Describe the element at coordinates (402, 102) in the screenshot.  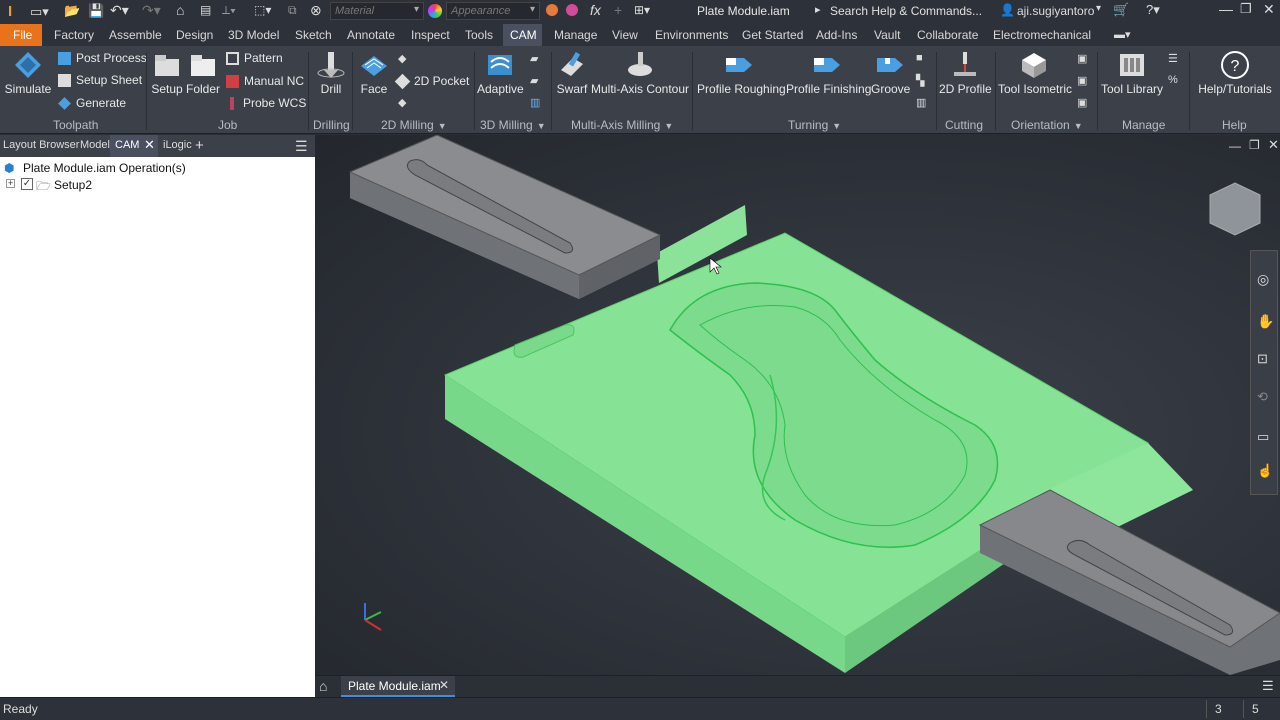
I see `bore-icon: ◆` at that location.